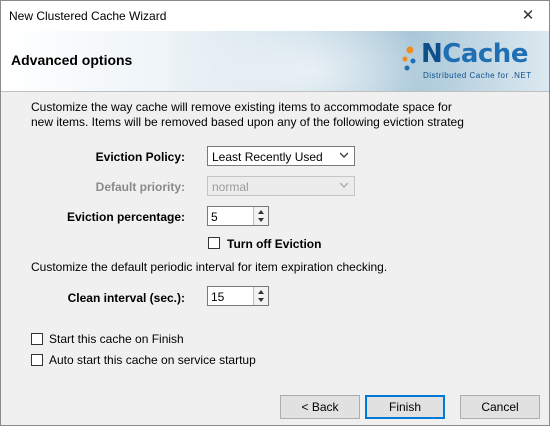 The width and height of the screenshot is (550, 426). What do you see at coordinates (320, 407) in the screenshot?
I see `back-button: < Back` at bounding box center [320, 407].